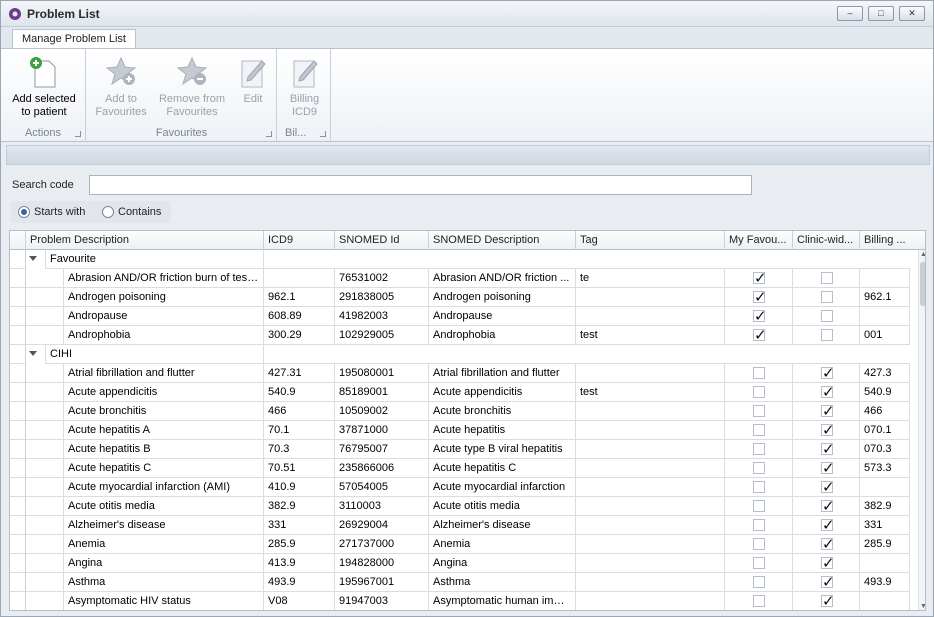 Image resolution: width=934 pixels, height=617 pixels. Describe the element at coordinates (74, 39) in the screenshot. I see `tab-manage-problem-list: Manage Problem List` at that location.